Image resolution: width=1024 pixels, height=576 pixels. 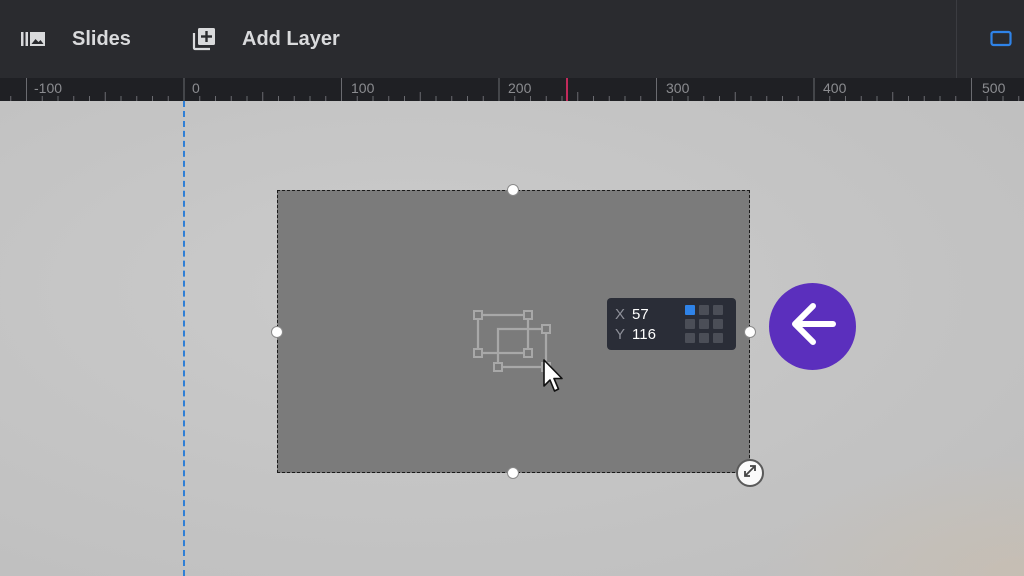 I want to click on anchor-bottom-center, so click(x=704, y=338).